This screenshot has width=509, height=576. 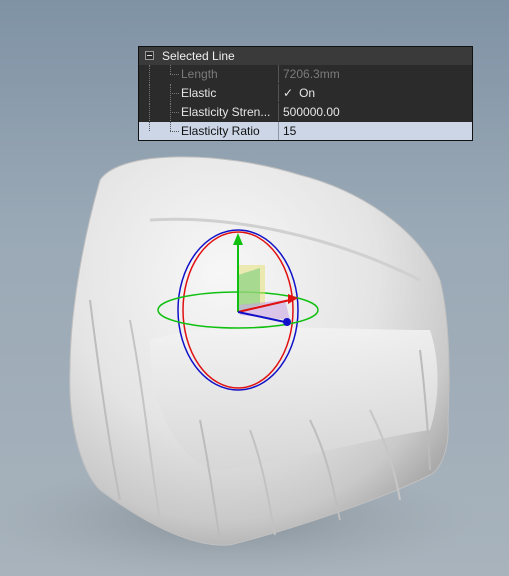 I want to click on elastic-toggle: ✓ On, so click(x=299, y=93).